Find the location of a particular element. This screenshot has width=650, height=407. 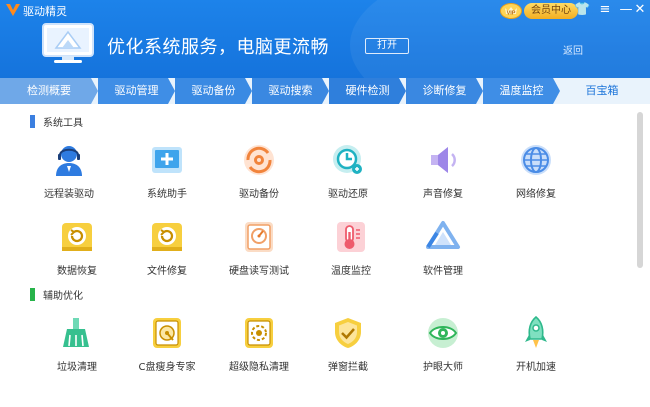

tool-label: 开机加速 is located at coordinates (536, 367).